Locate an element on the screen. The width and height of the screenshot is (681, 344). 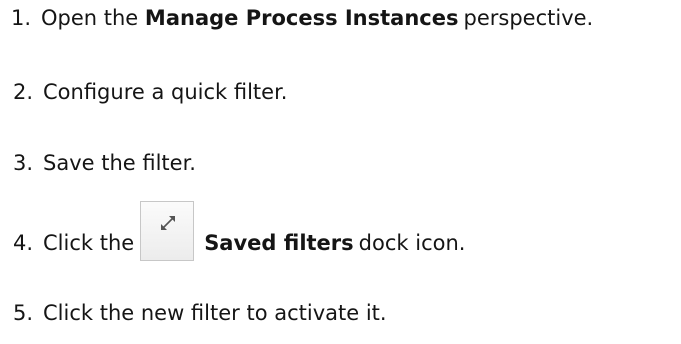
step-3: 3. Save the filter. is located at coordinates (98, 163).